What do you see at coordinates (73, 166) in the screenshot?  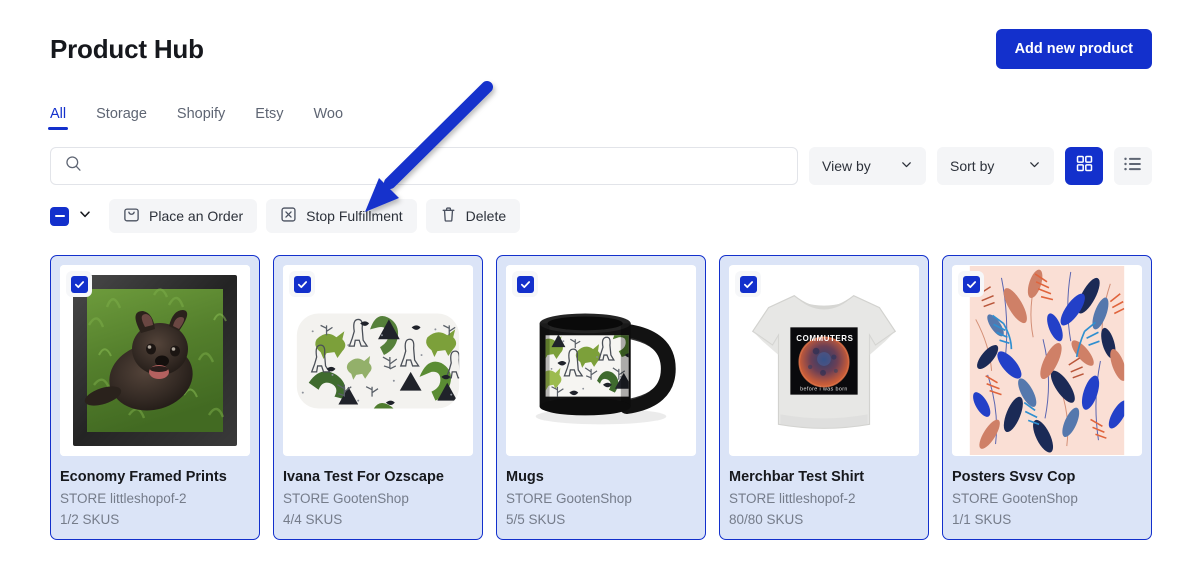 I see `search-icon` at bounding box center [73, 166].